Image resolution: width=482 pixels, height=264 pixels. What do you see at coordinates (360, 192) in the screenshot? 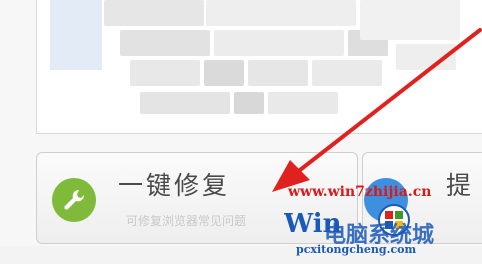
I see `watermark-url: www.win7zhijia.cn` at bounding box center [360, 192].